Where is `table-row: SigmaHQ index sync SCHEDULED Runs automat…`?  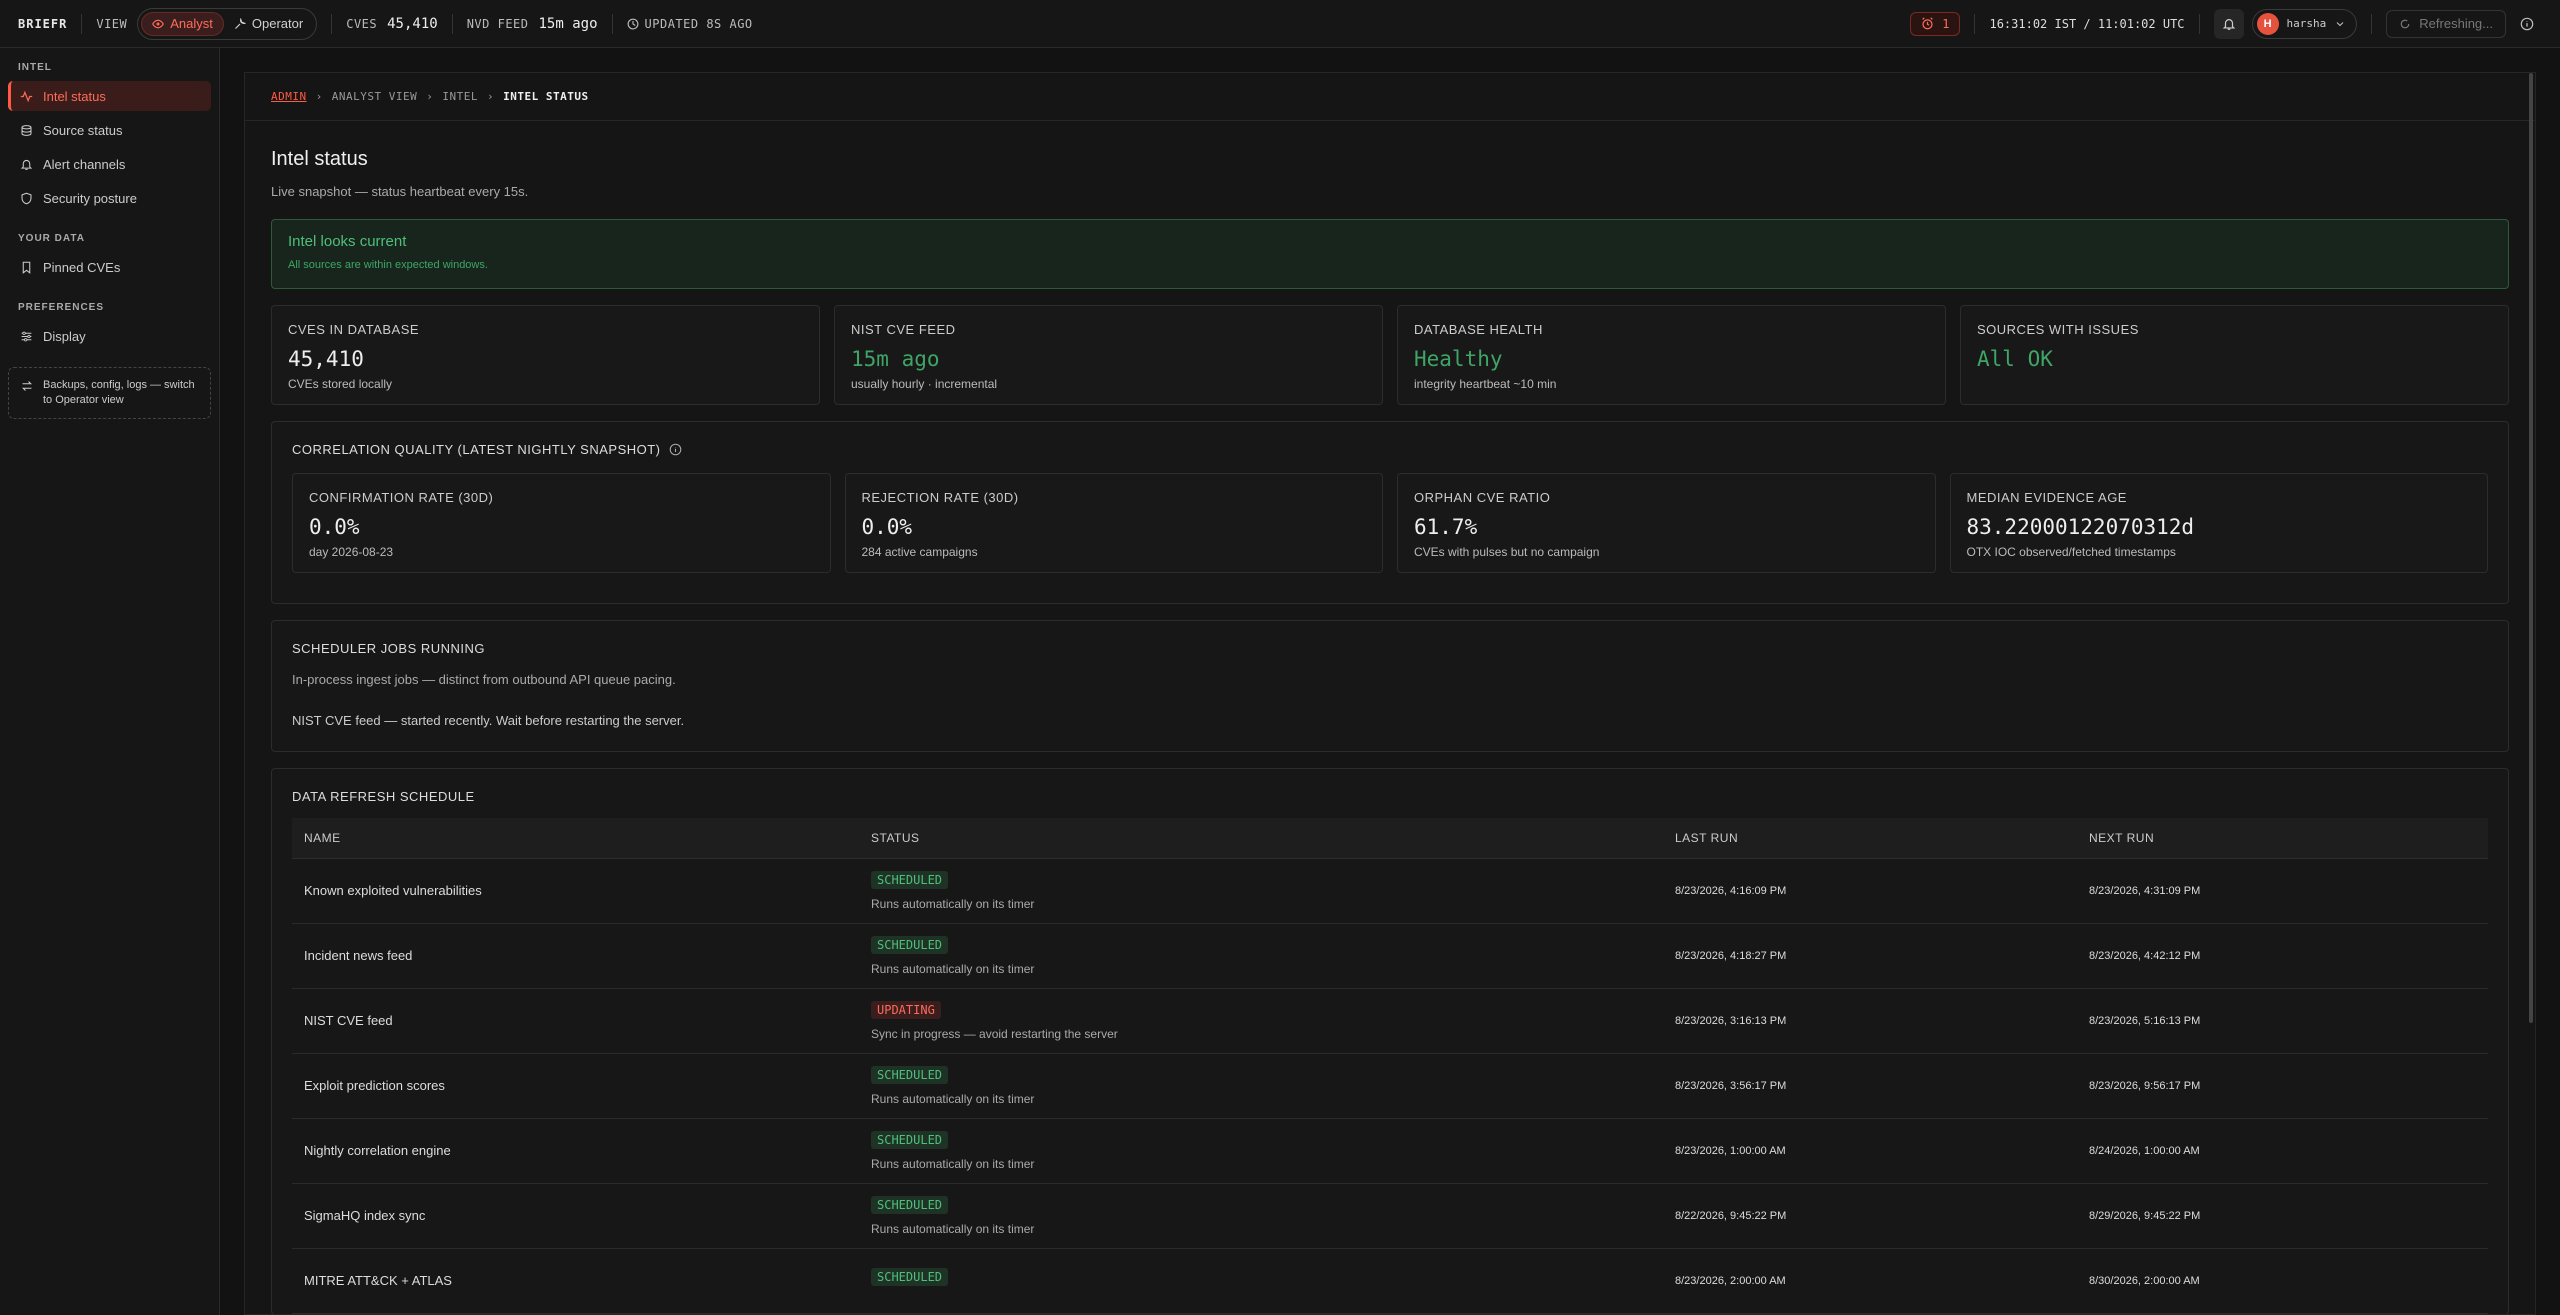
table-row: SigmaHQ index sync SCHEDULED Runs automat… is located at coordinates (1390, 1216).